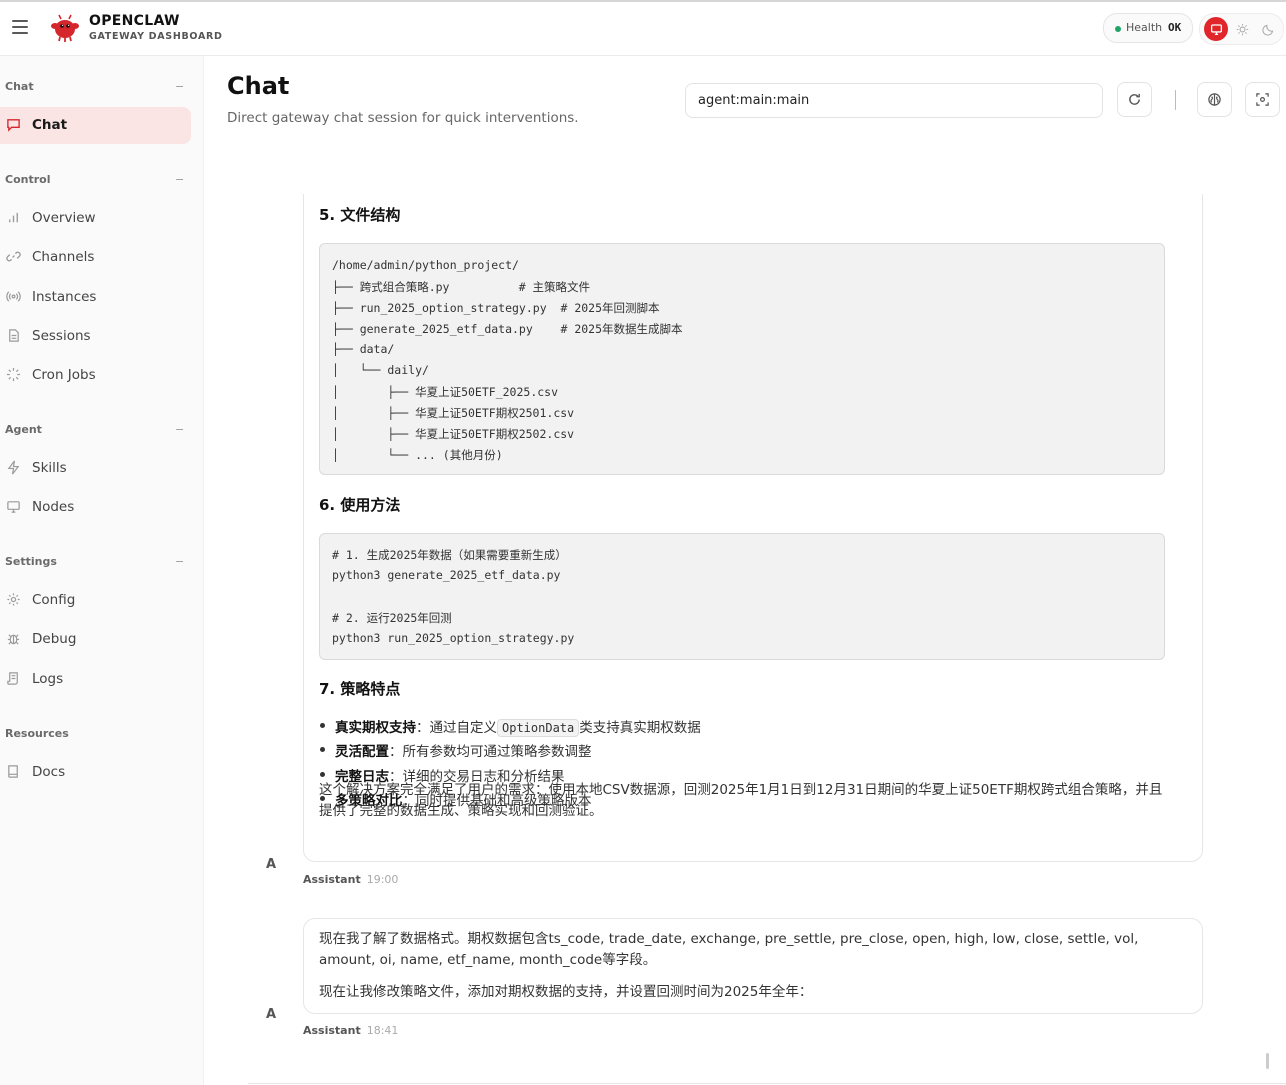 This screenshot has width=1286, height=1085. What do you see at coordinates (134, 21) in the screenshot?
I see `brand-name: OPENCLAW` at bounding box center [134, 21].